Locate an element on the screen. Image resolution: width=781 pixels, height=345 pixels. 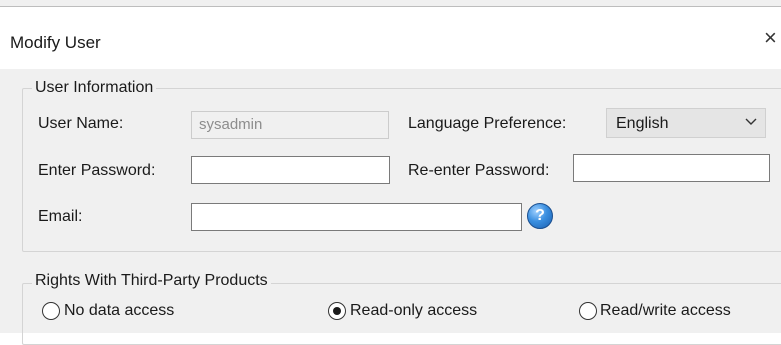
dialog-title: Modify User is located at coordinates (55, 42).